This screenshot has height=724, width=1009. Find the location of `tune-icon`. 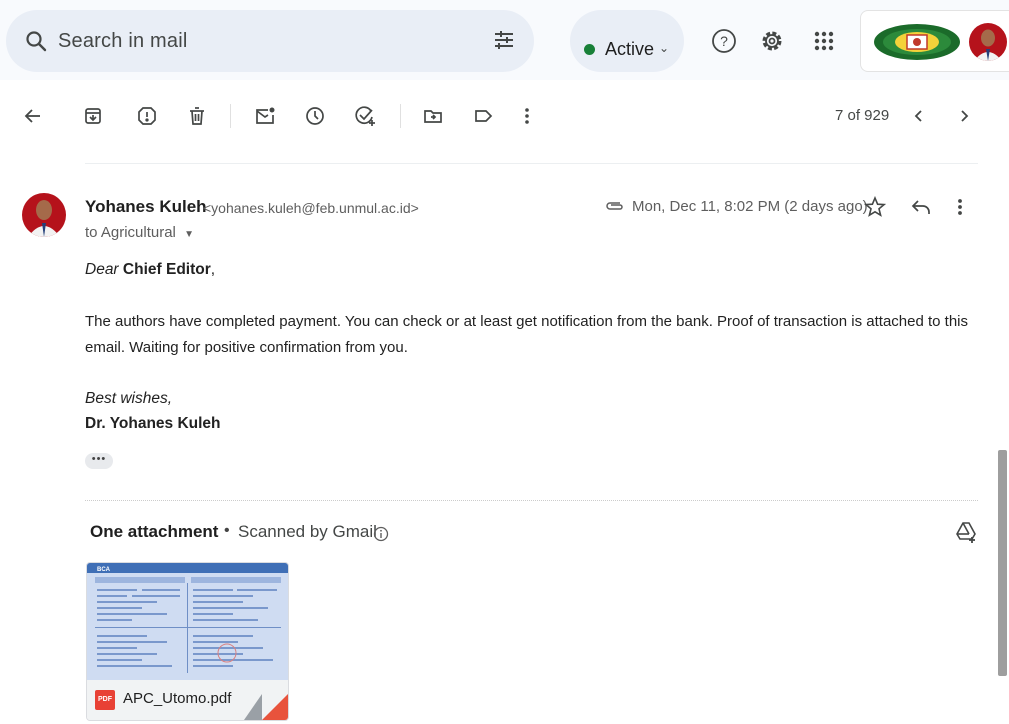

tune-icon is located at coordinates (504, 42).